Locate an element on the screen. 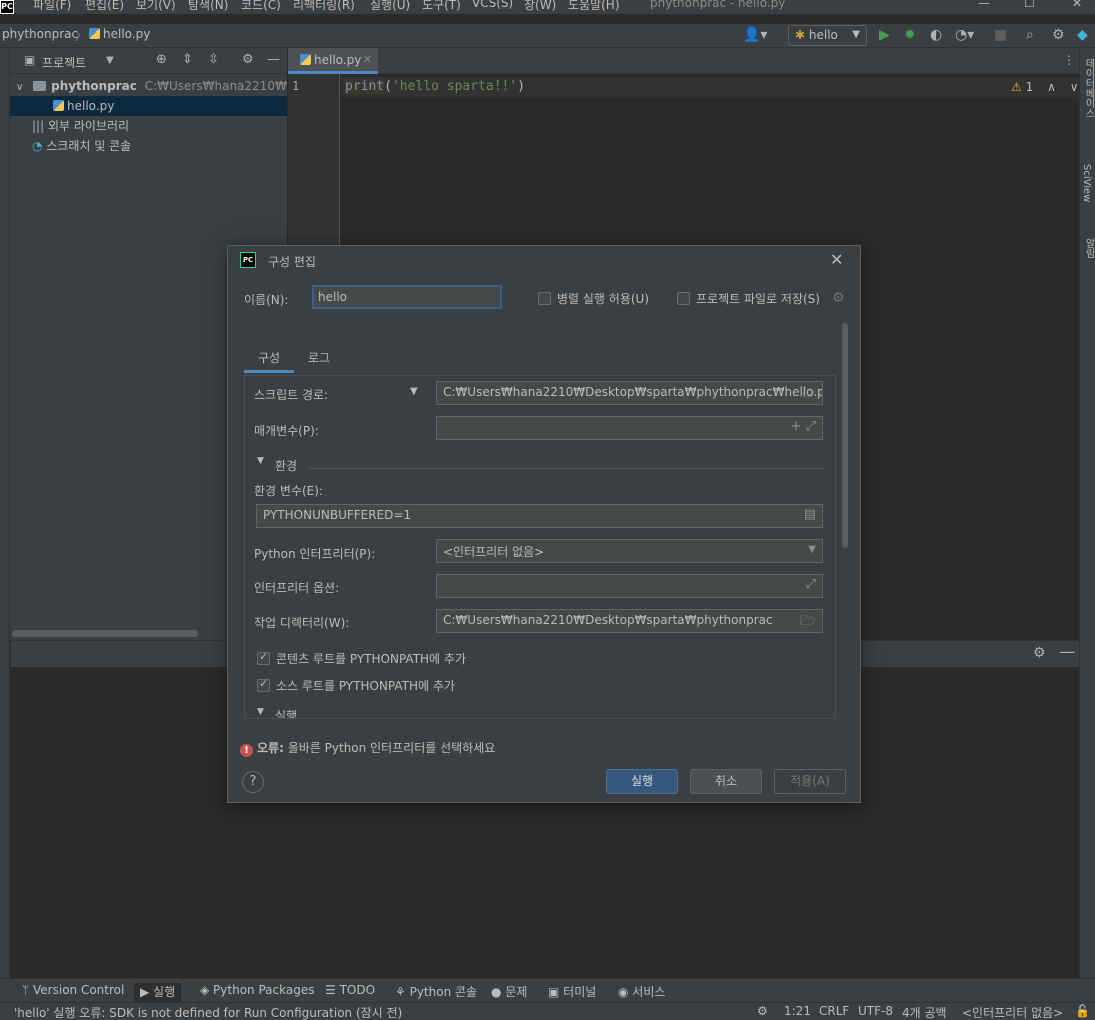  tool-python-console: ⚘ Python 콘솔 is located at coordinates (436, 993).